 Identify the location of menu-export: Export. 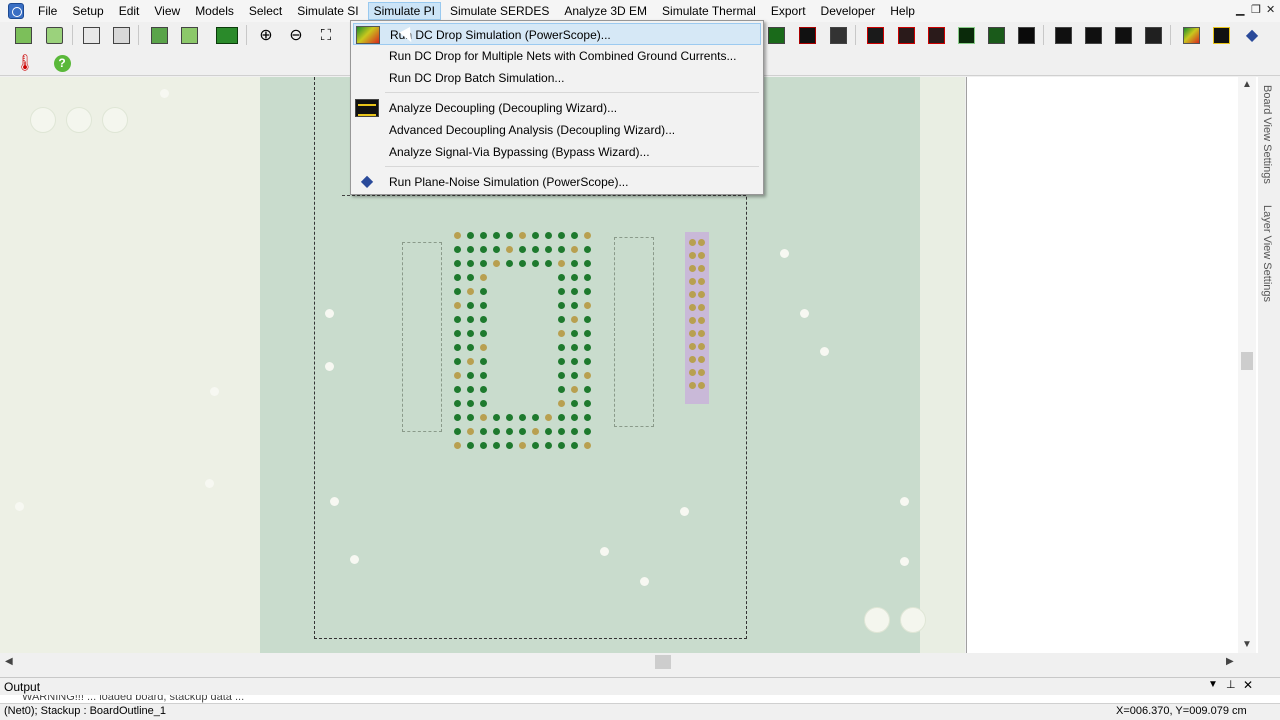
(788, 11).